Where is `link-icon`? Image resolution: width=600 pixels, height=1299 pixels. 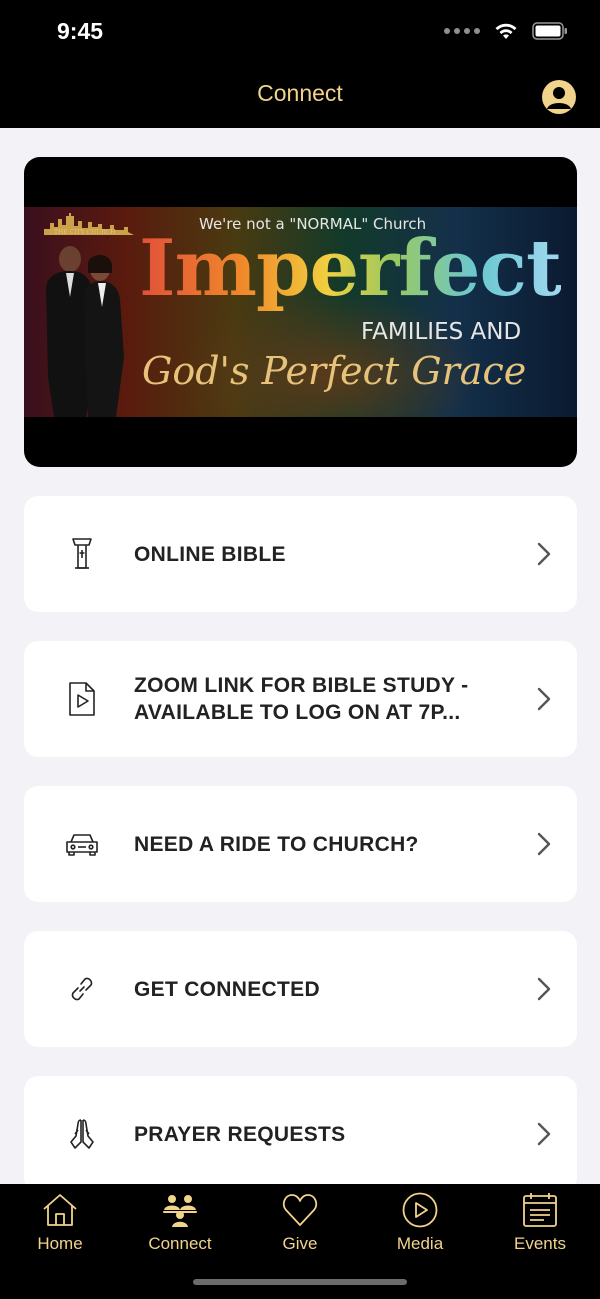
link-icon is located at coordinates (82, 989).